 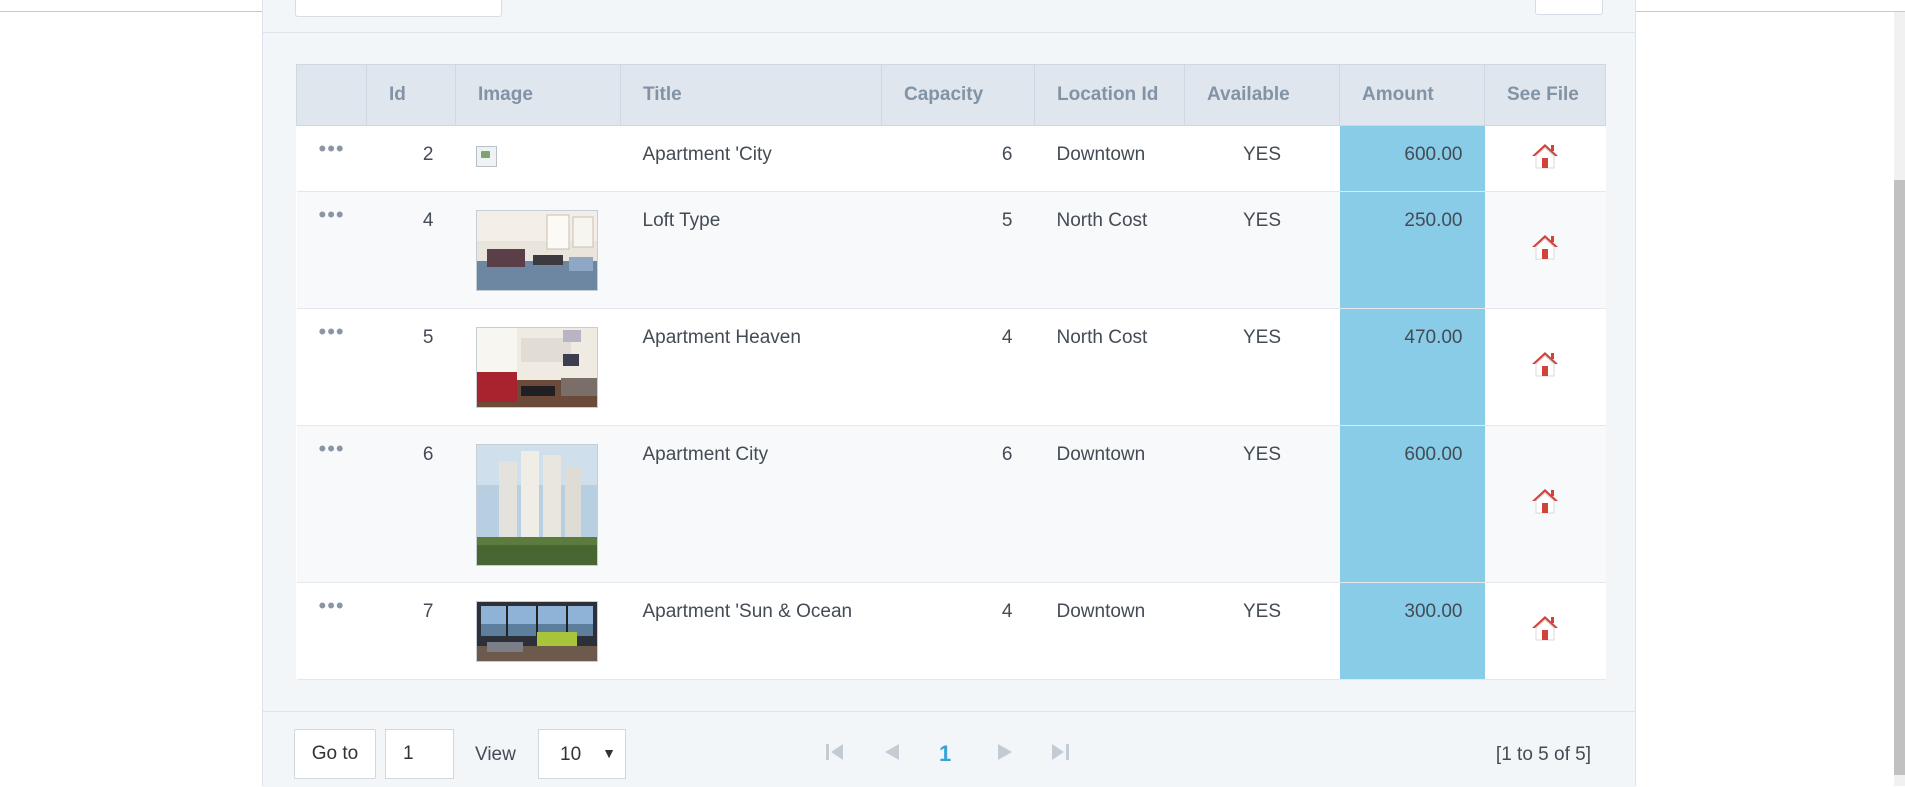 I want to click on broken-image-icon, so click(x=486, y=156).